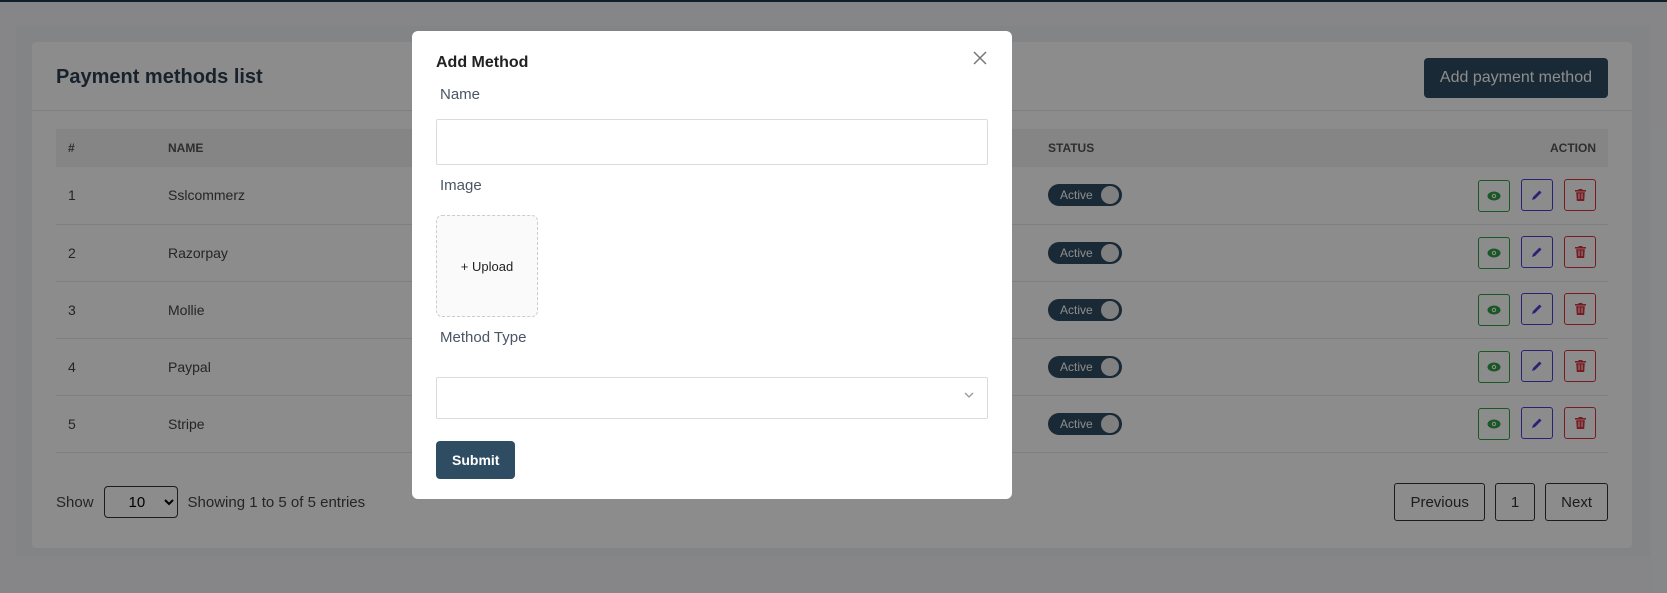  Describe the element at coordinates (712, 142) in the screenshot. I see `name-input` at that location.